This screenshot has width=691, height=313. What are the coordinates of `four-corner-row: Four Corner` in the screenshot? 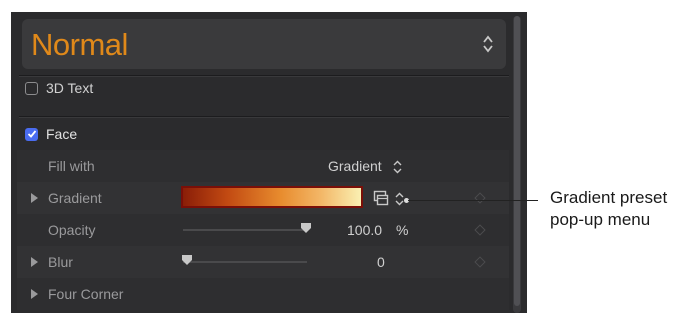 It's located at (263, 294).